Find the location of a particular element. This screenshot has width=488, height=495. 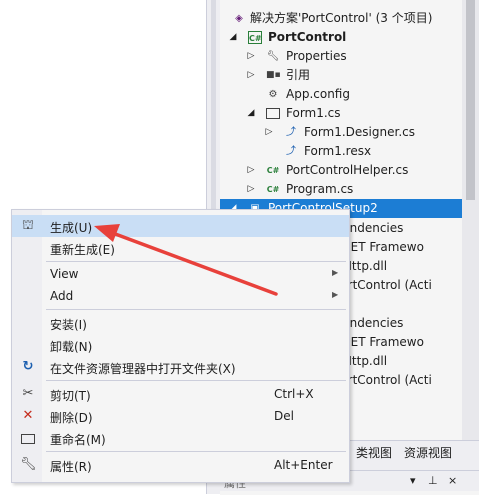

tree-item-solution: ◈ 解决方案'PortControl' (3 个项目) is located at coordinates (341, 18).